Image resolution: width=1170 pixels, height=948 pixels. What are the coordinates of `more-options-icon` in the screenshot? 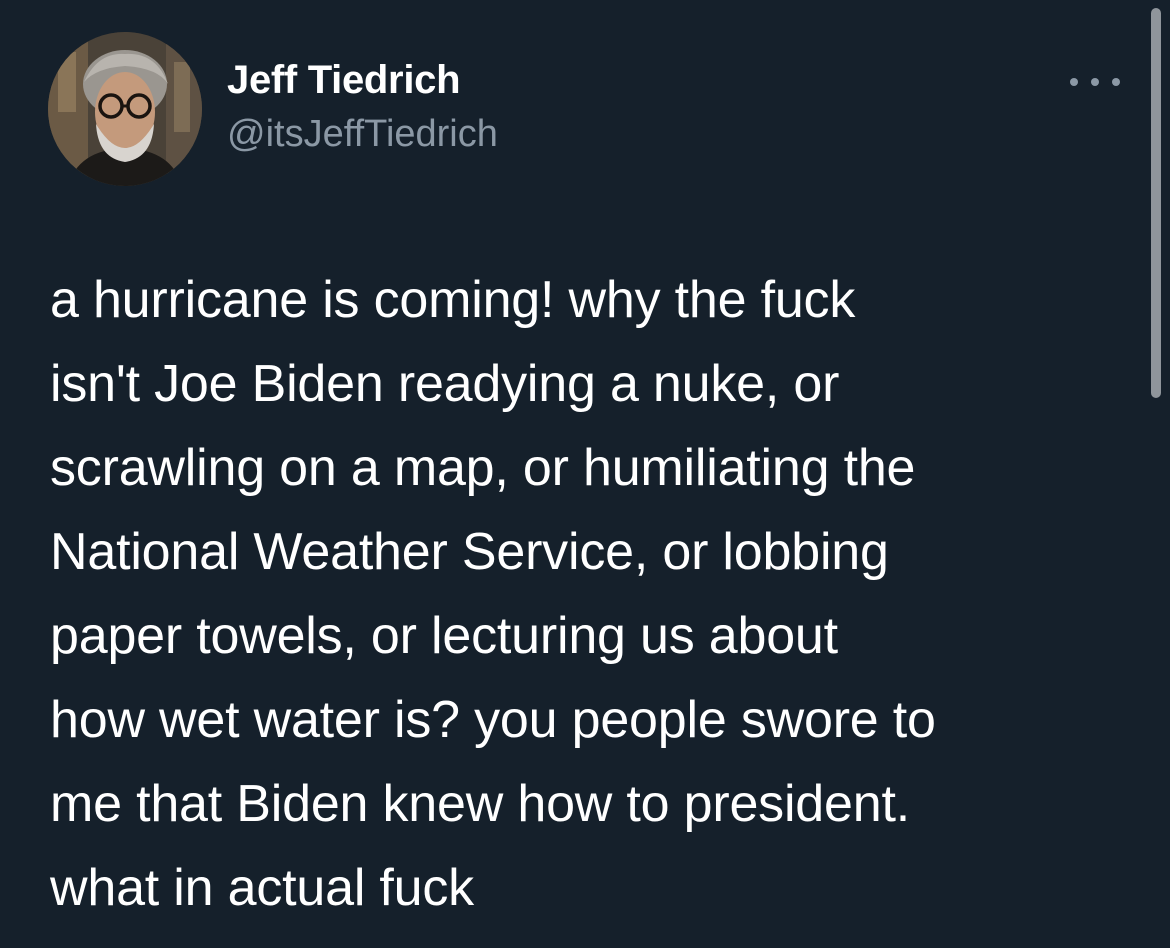 It's located at (1095, 82).